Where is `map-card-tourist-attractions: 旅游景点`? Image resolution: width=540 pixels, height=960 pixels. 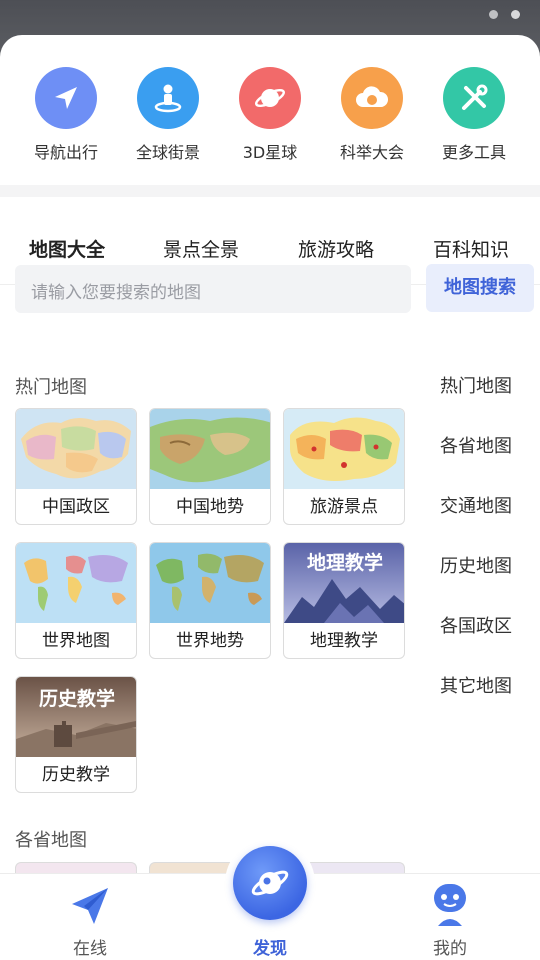
map-card-tourist-attractions: 旅游景点 is located at coordinates (344, 466).